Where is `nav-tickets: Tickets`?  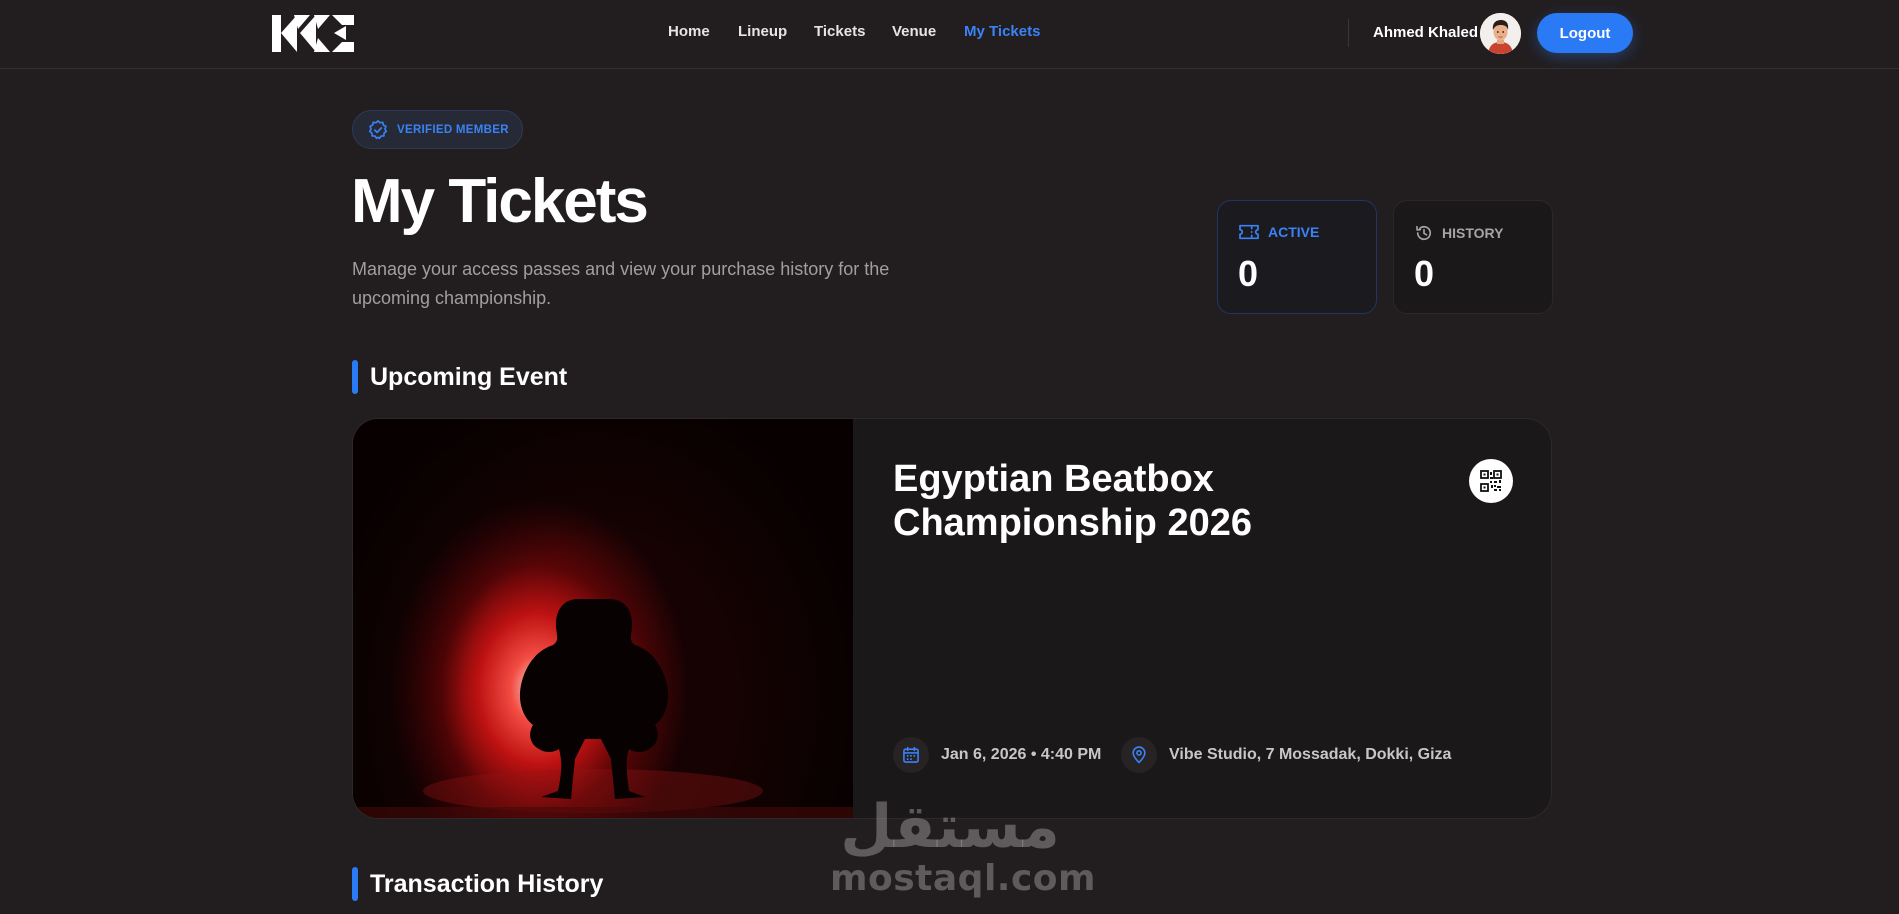
nav-tickets: Tickets is located at coordinates (839, 31).